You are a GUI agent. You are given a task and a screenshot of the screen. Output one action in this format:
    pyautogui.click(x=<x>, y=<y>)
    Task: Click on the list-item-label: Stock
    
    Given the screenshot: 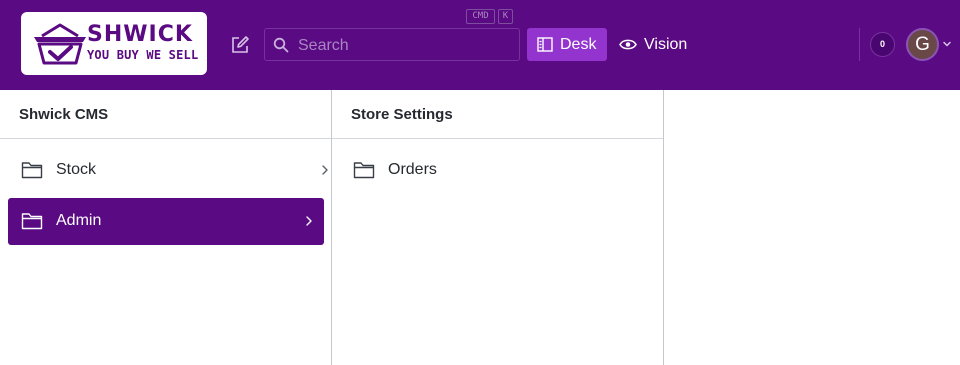 What is the action you would take?
    pyautogui.click(x=76, y=169)
    